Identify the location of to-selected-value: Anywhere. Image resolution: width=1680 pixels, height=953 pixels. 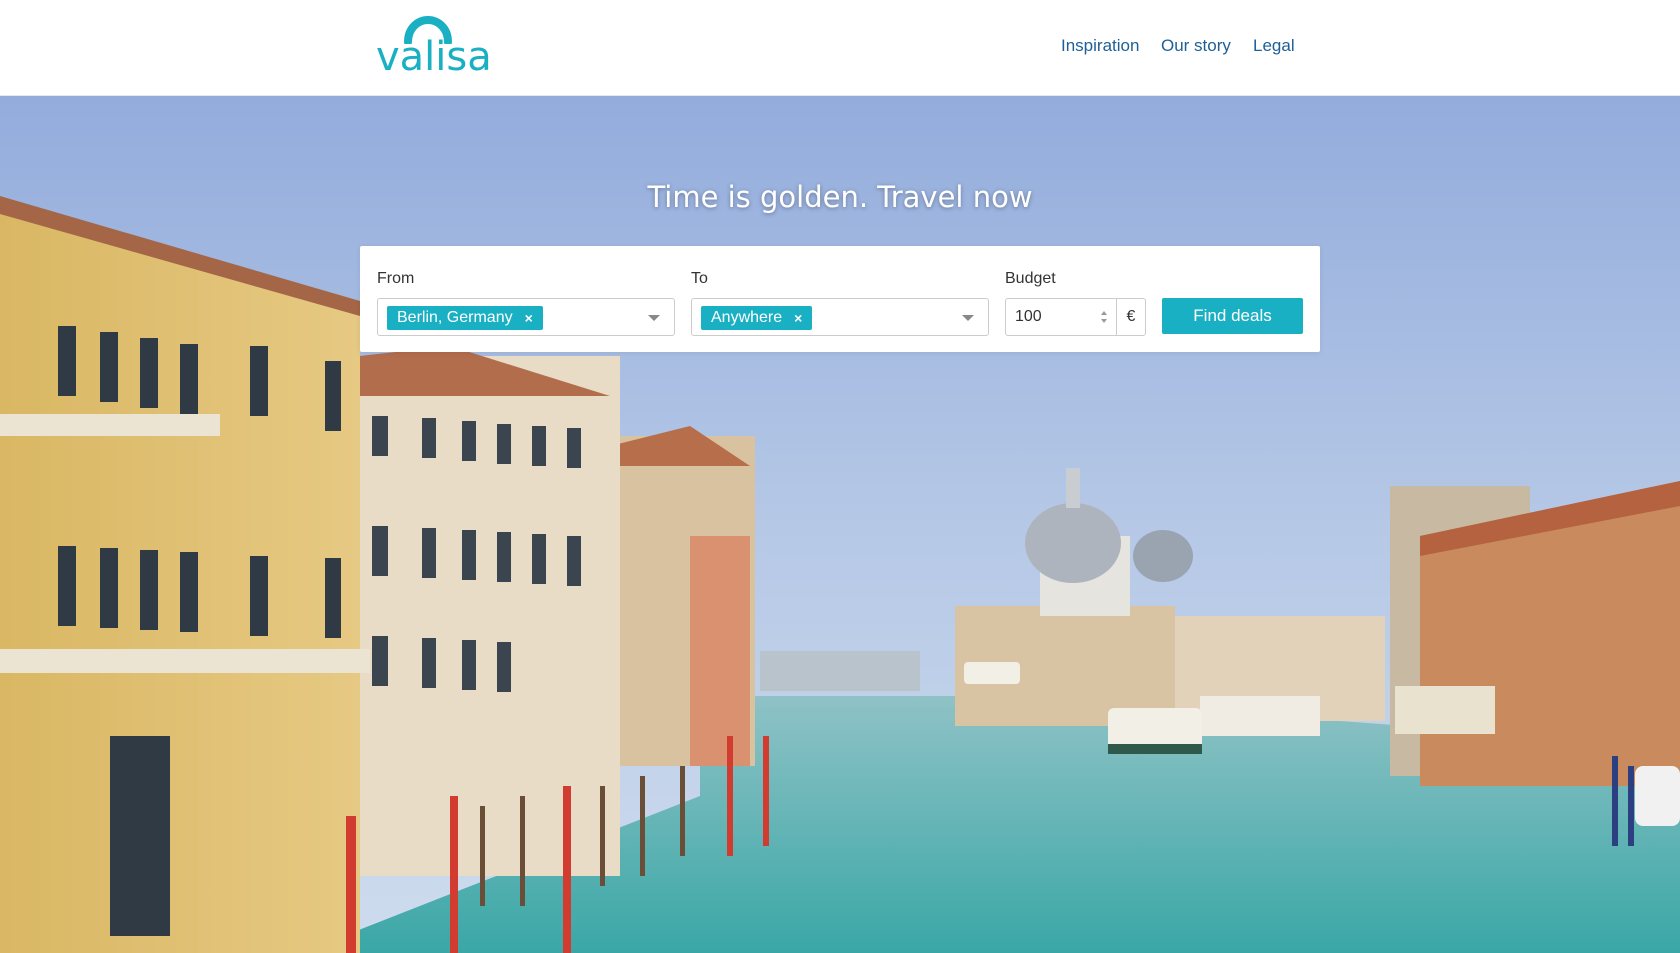
(747, 317).